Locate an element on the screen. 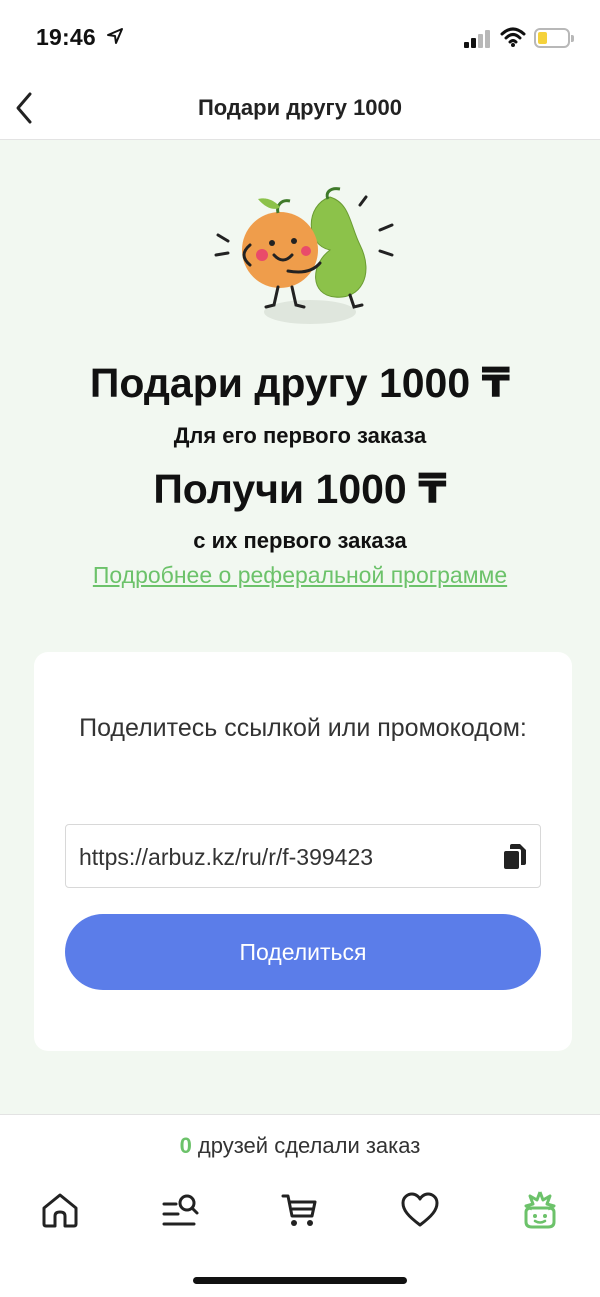 This screenshot has height=1297, width=600. hero-title-receive: Получи 1000 ₸ is located at coordinates (300, 489).